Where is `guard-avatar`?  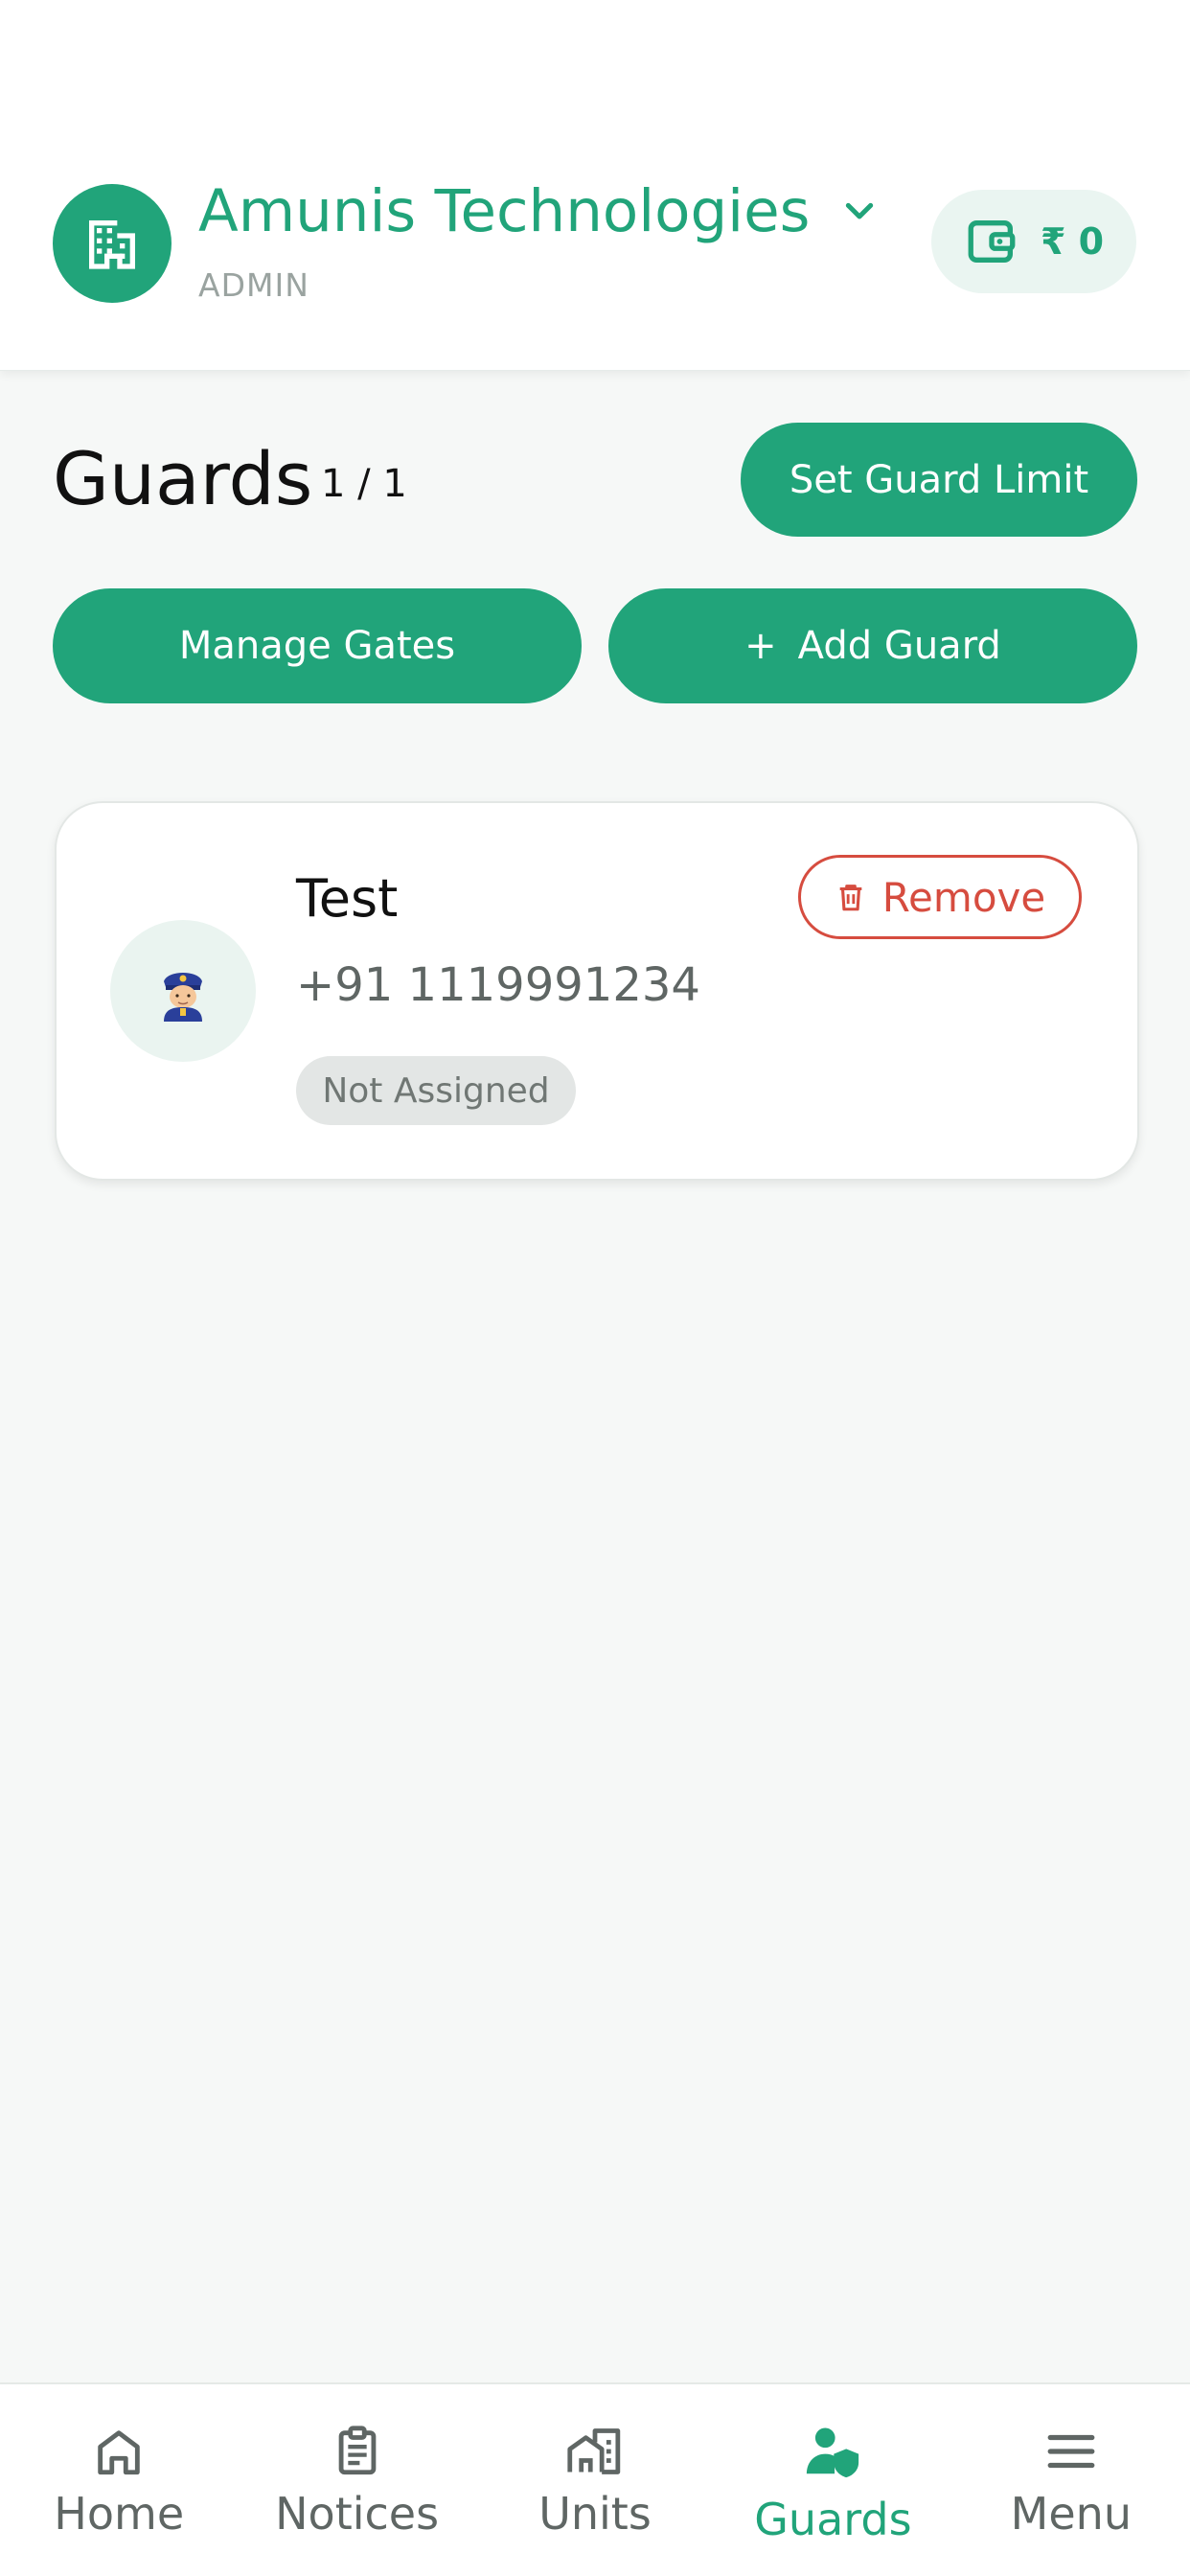
guard-avatar is located at coordinates (183, 991).